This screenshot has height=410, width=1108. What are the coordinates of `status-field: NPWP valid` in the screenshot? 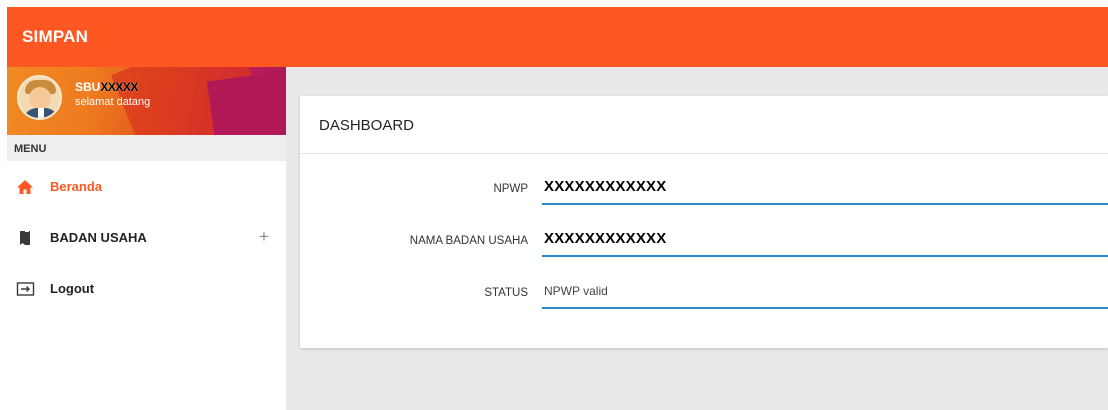 It's located at (825, 294).